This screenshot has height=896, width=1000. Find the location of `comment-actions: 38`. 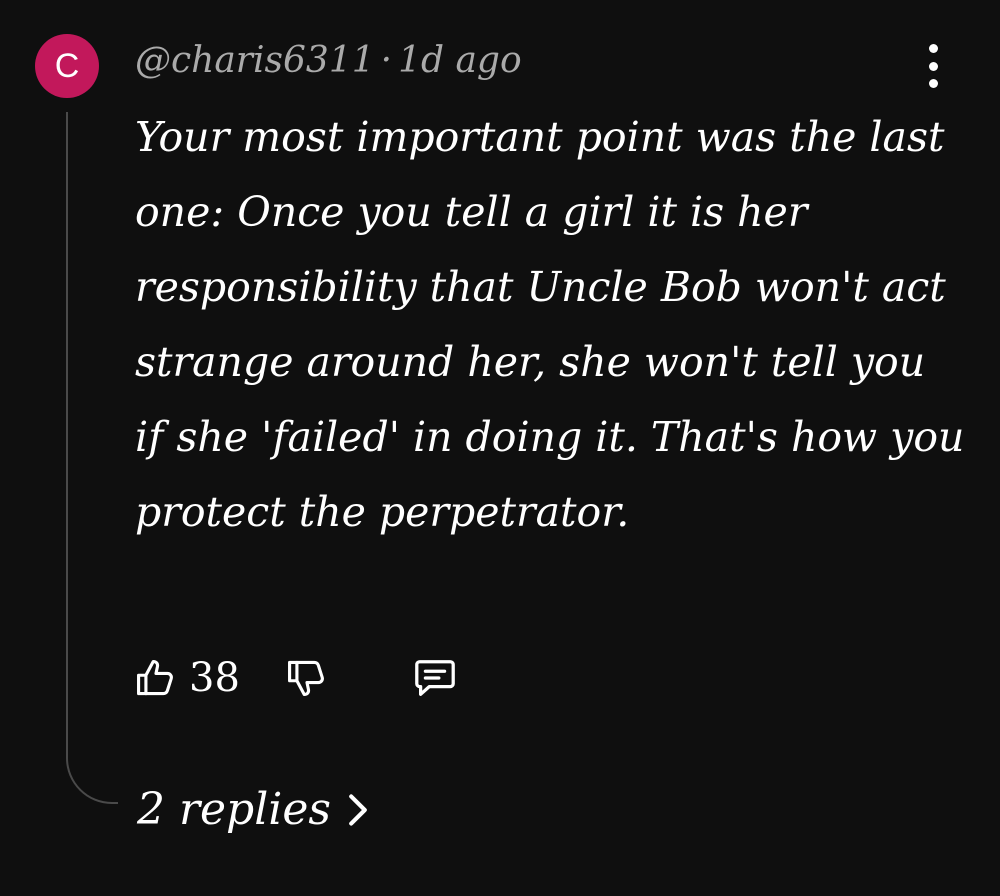

comment-actions: 38 is located at coordinates (295, 678).